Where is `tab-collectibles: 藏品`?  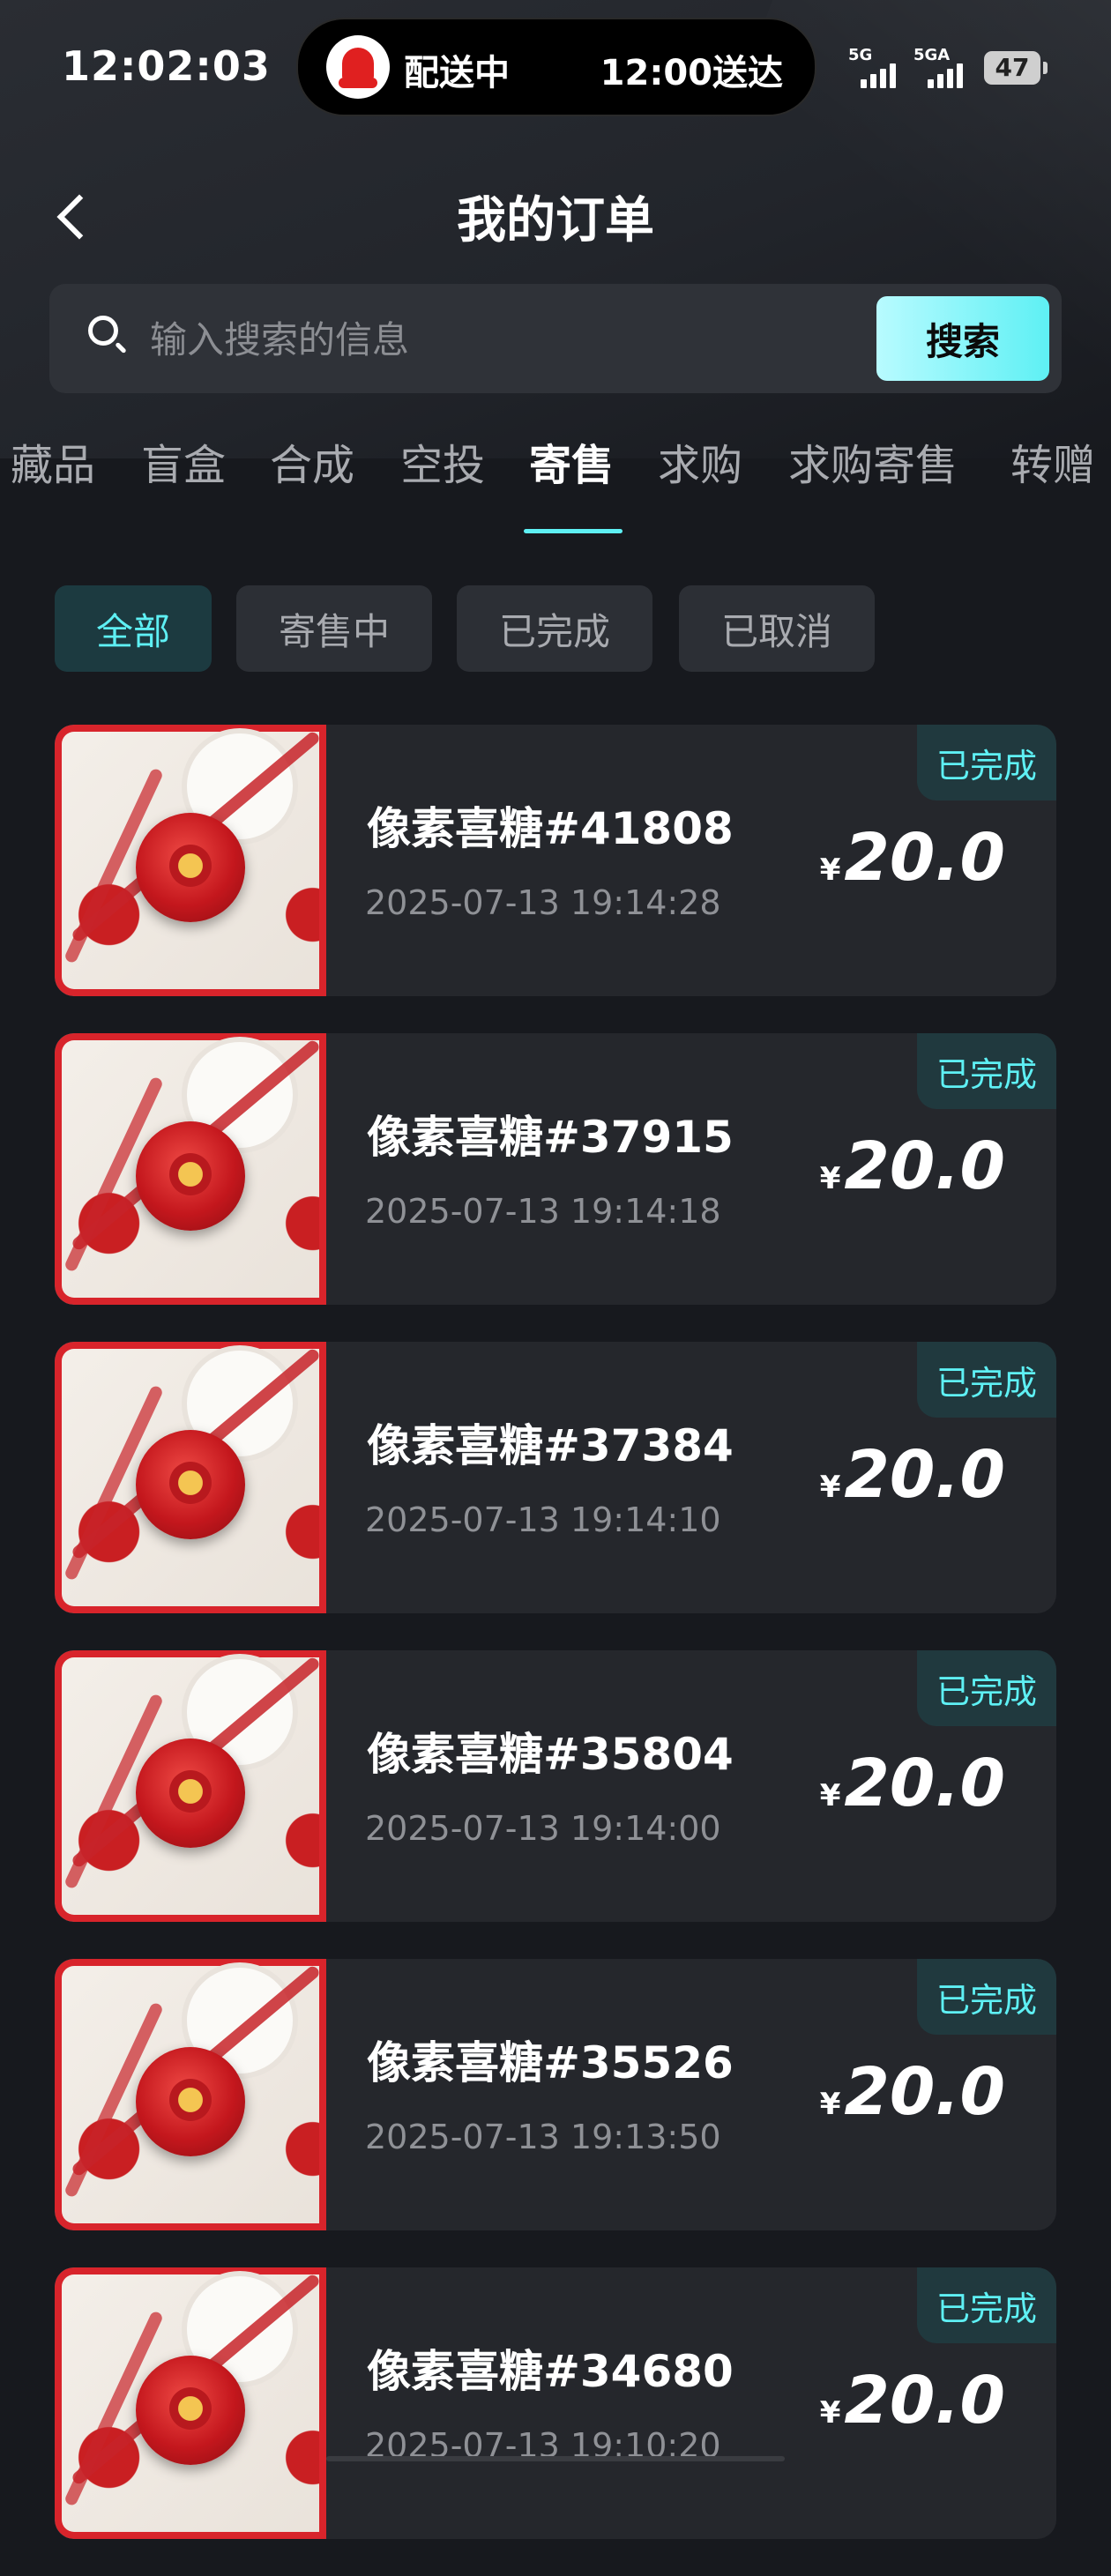 tab-collectibles: 藏品 is located at coordinates (53, 461).